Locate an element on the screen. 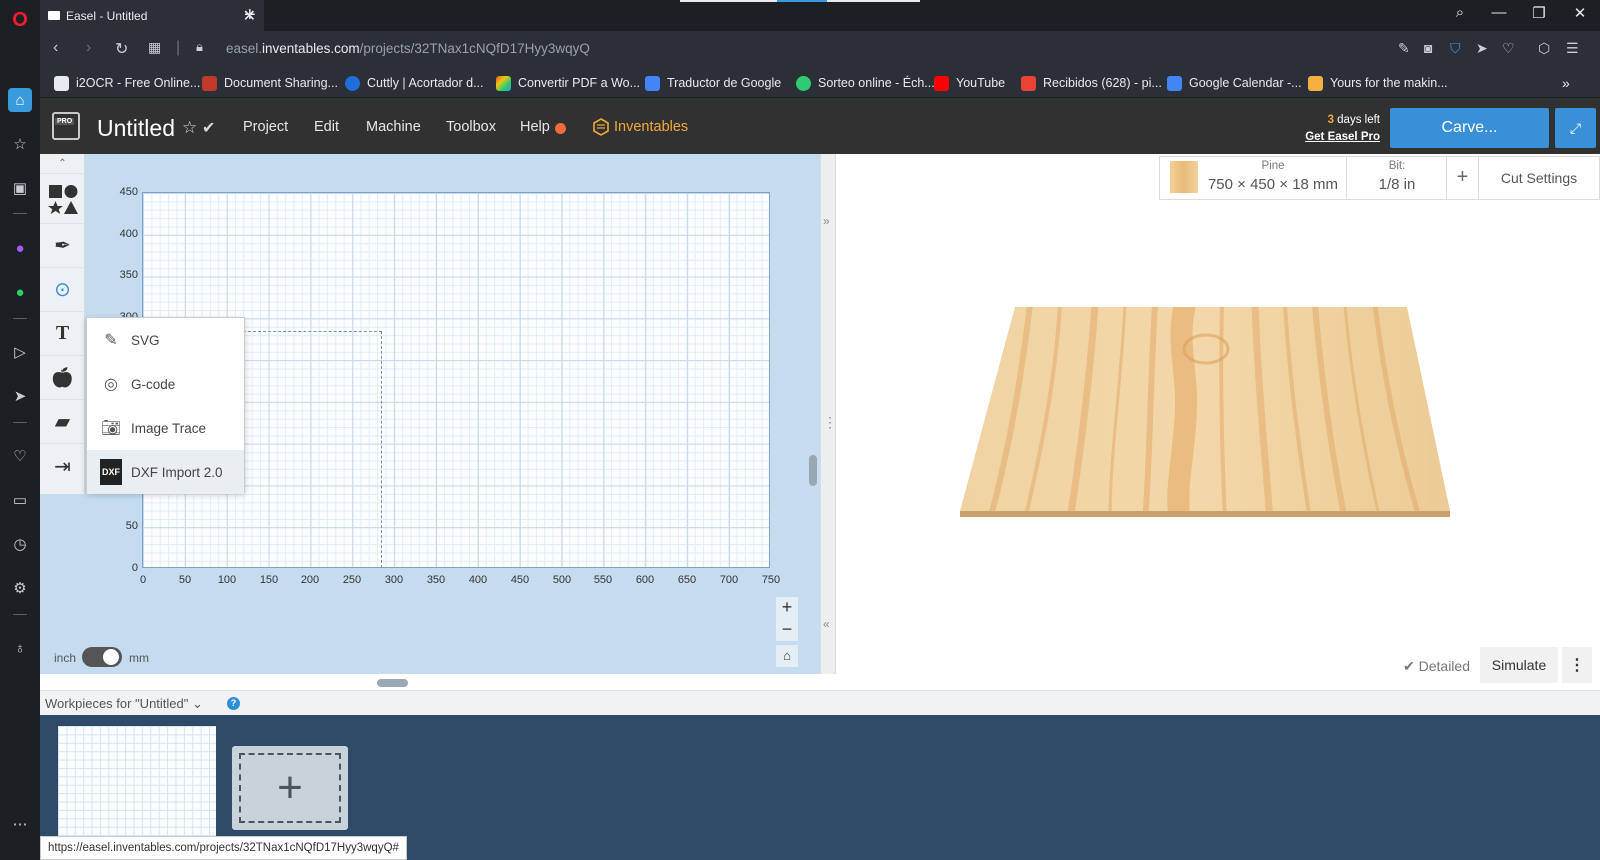 The image size is (1600, 860). icon-library-apple-icon: 🍎︎ is located at coordinates (62, 378).